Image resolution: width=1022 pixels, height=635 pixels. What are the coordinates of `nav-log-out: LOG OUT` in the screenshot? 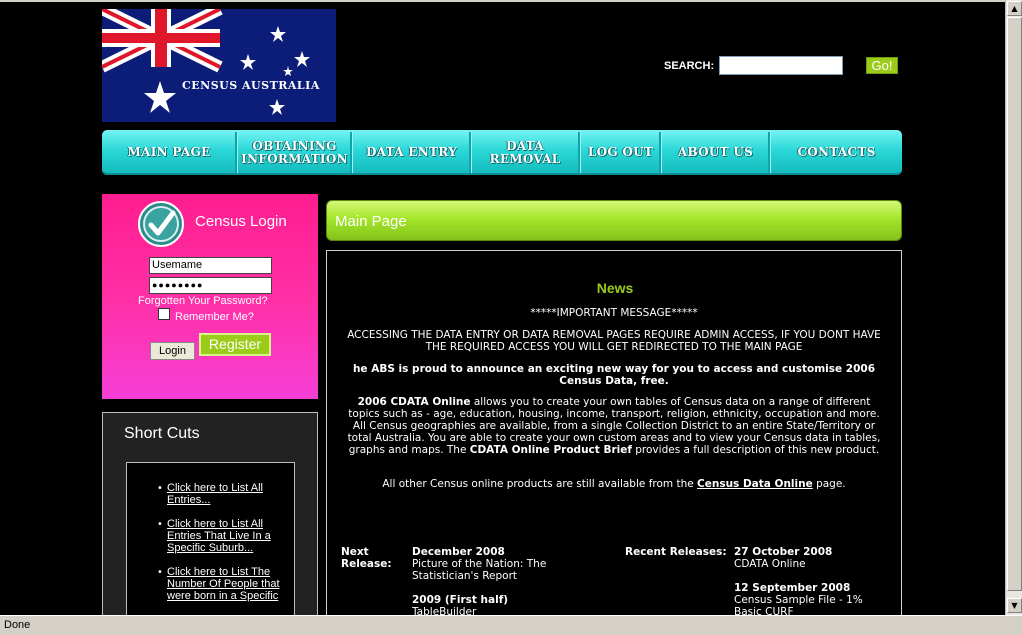 It's located at (620, 152).